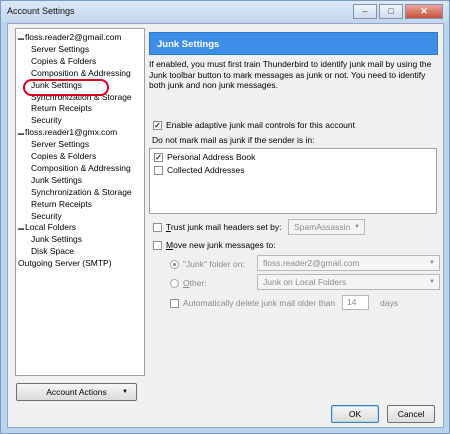  Describe the element at coordinates (158, 170) in the screenshot. I see `collected-addresses-checkbox` at that location.